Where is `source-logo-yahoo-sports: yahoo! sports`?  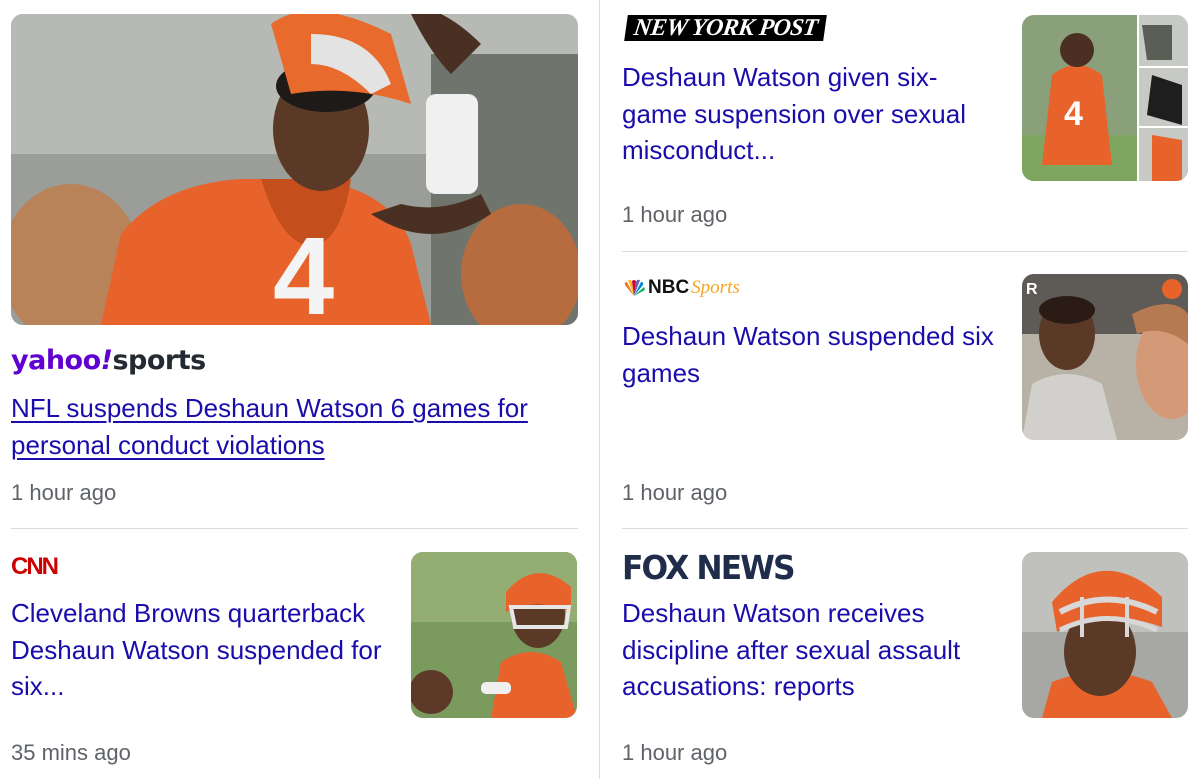 source-logo-yahoo-sports: yahoo! sports is located at coordinates (108, 360).